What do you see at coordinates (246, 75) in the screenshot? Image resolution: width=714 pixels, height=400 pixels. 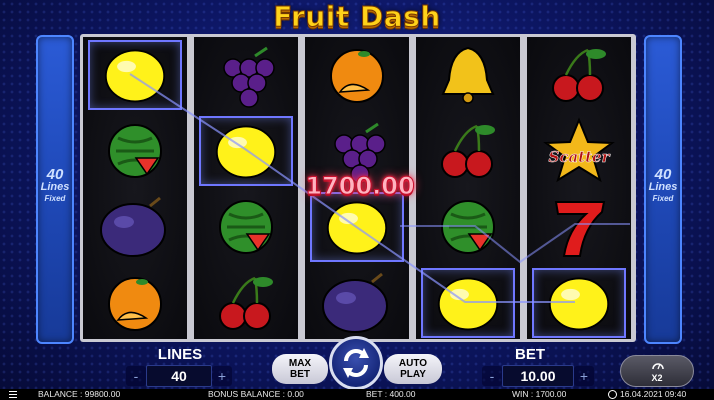 I see `grapes-symbol` at bounding box center [246, 75].